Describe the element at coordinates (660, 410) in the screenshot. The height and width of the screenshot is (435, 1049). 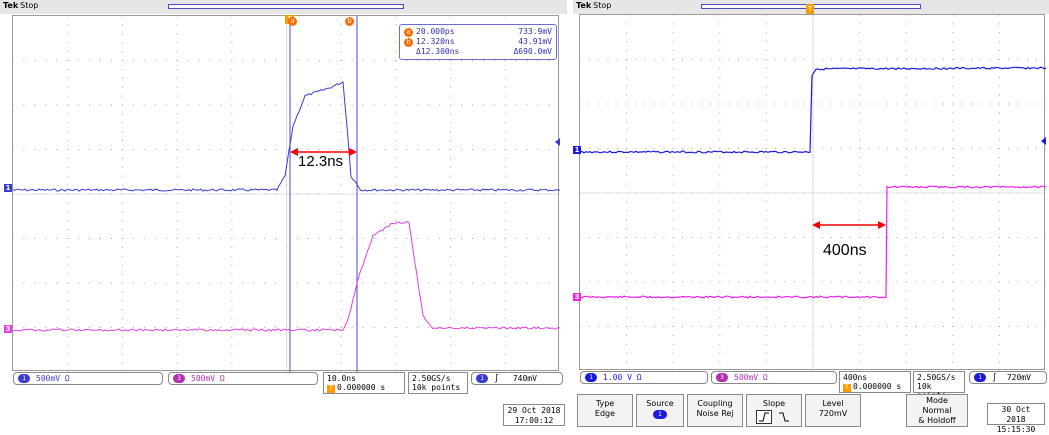
I see `menu-source-button: Source 1` at that location.